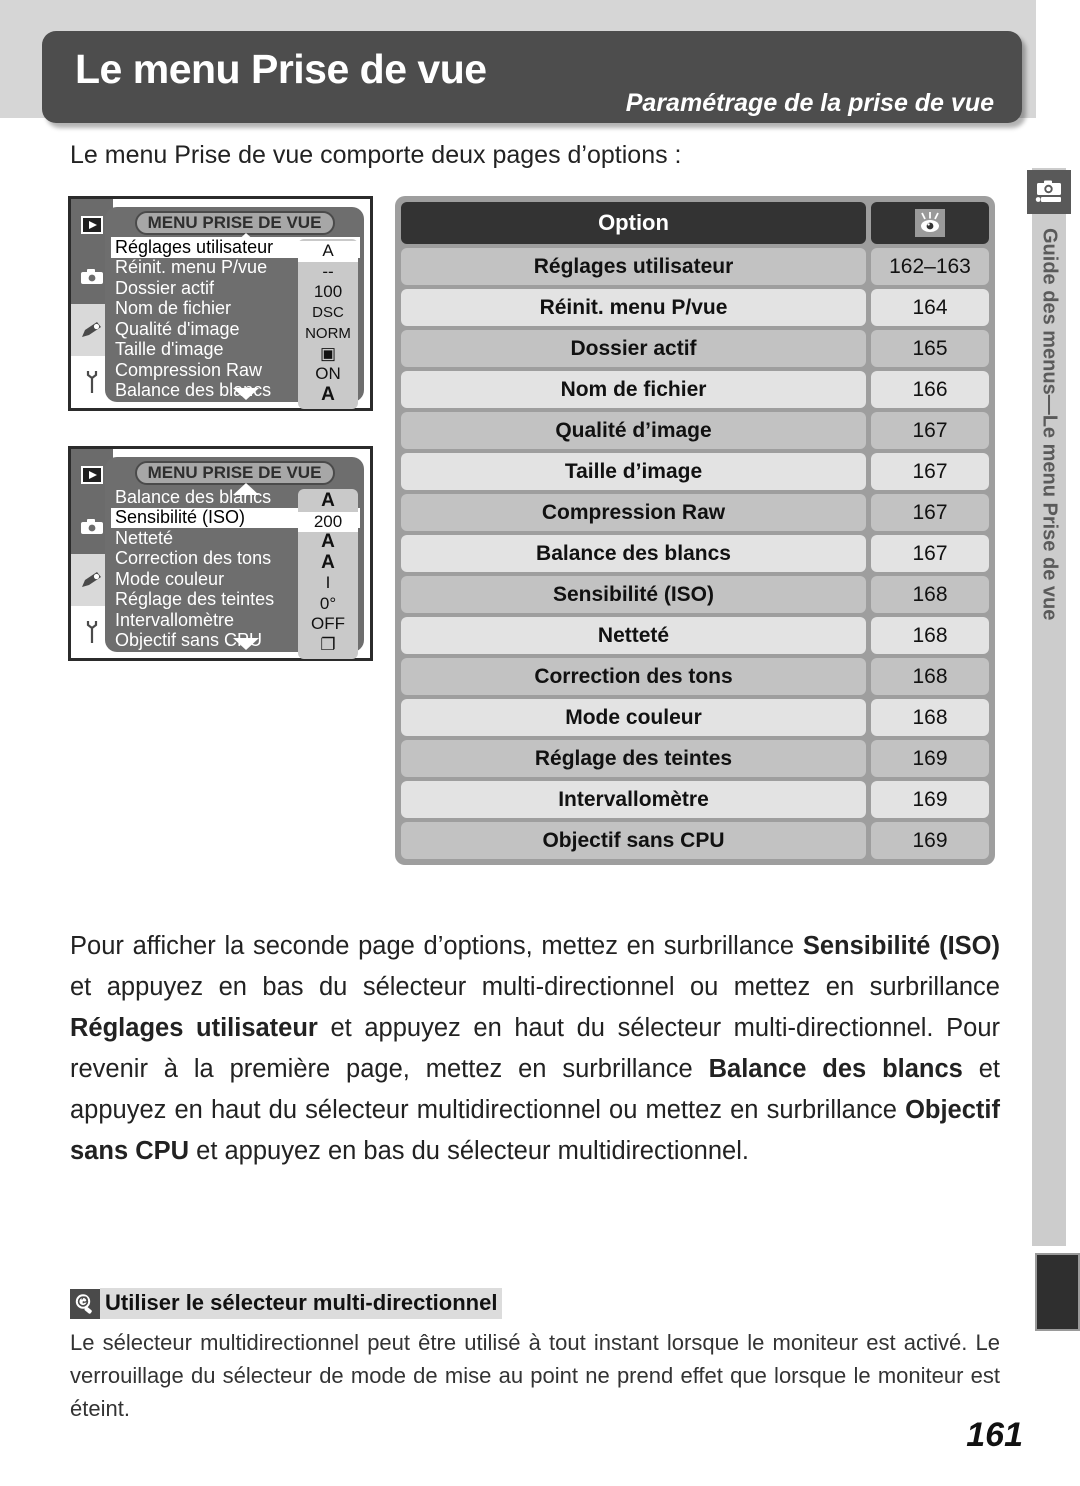 The width and height of the screenshot is (1080, 1486). What do you see at coordinates (695, 348) in the screenshot?
I see `table-row: Dossier actif 165` at bounding box center [695, 348].